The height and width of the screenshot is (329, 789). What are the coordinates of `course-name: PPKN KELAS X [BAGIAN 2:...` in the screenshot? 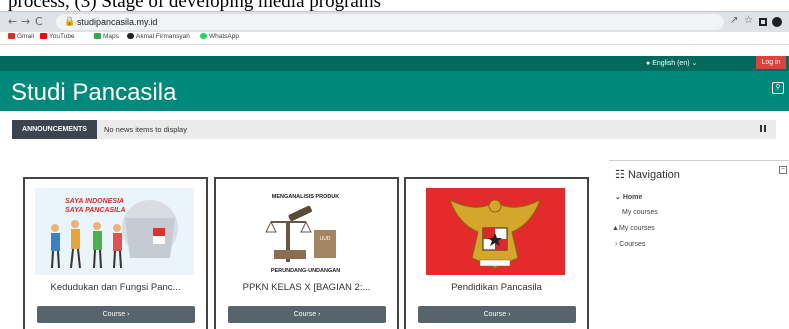 It's located at (306, 287).